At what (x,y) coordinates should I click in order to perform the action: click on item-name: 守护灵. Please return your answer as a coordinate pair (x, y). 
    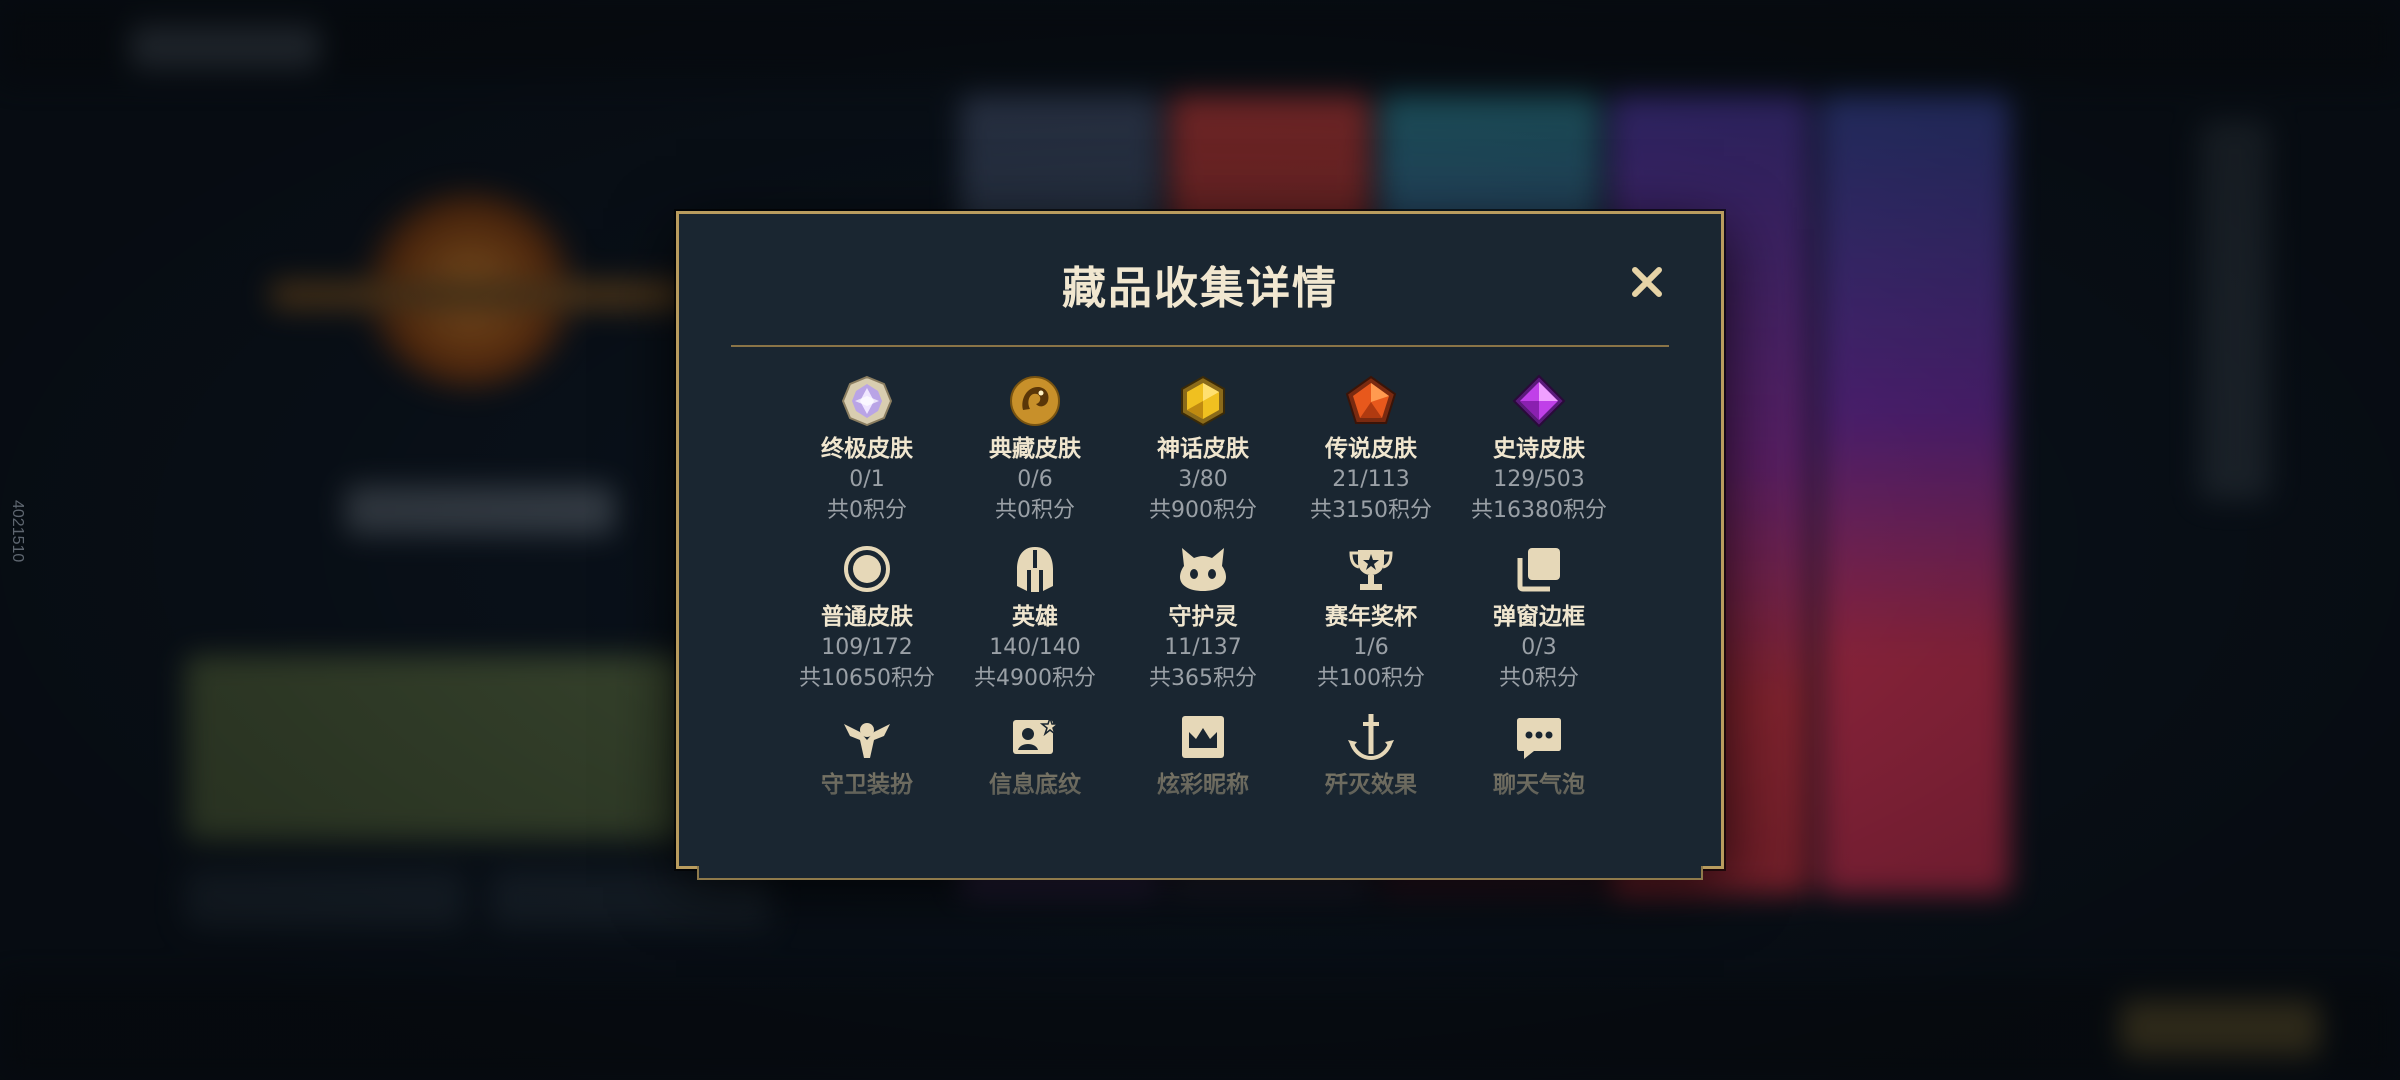
    Looking at the image, I should click on (1203, 617).